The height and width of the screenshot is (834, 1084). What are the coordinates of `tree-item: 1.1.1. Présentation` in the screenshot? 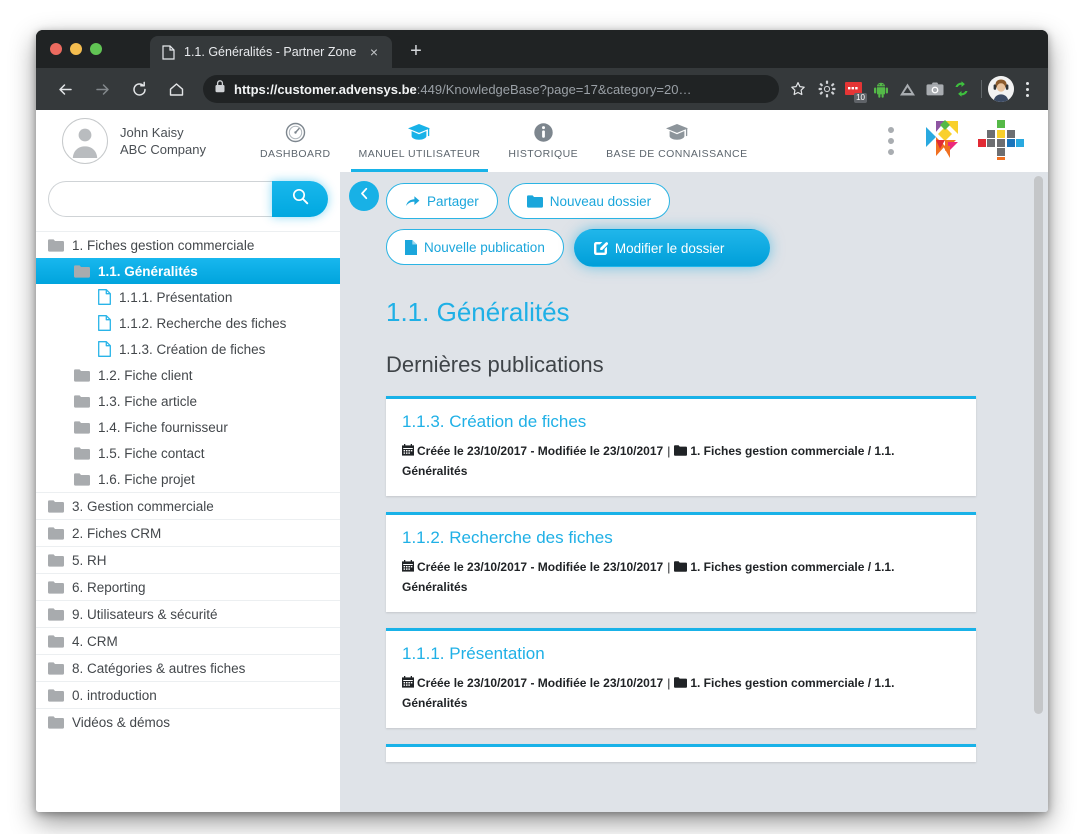 It's located at (188, 297).